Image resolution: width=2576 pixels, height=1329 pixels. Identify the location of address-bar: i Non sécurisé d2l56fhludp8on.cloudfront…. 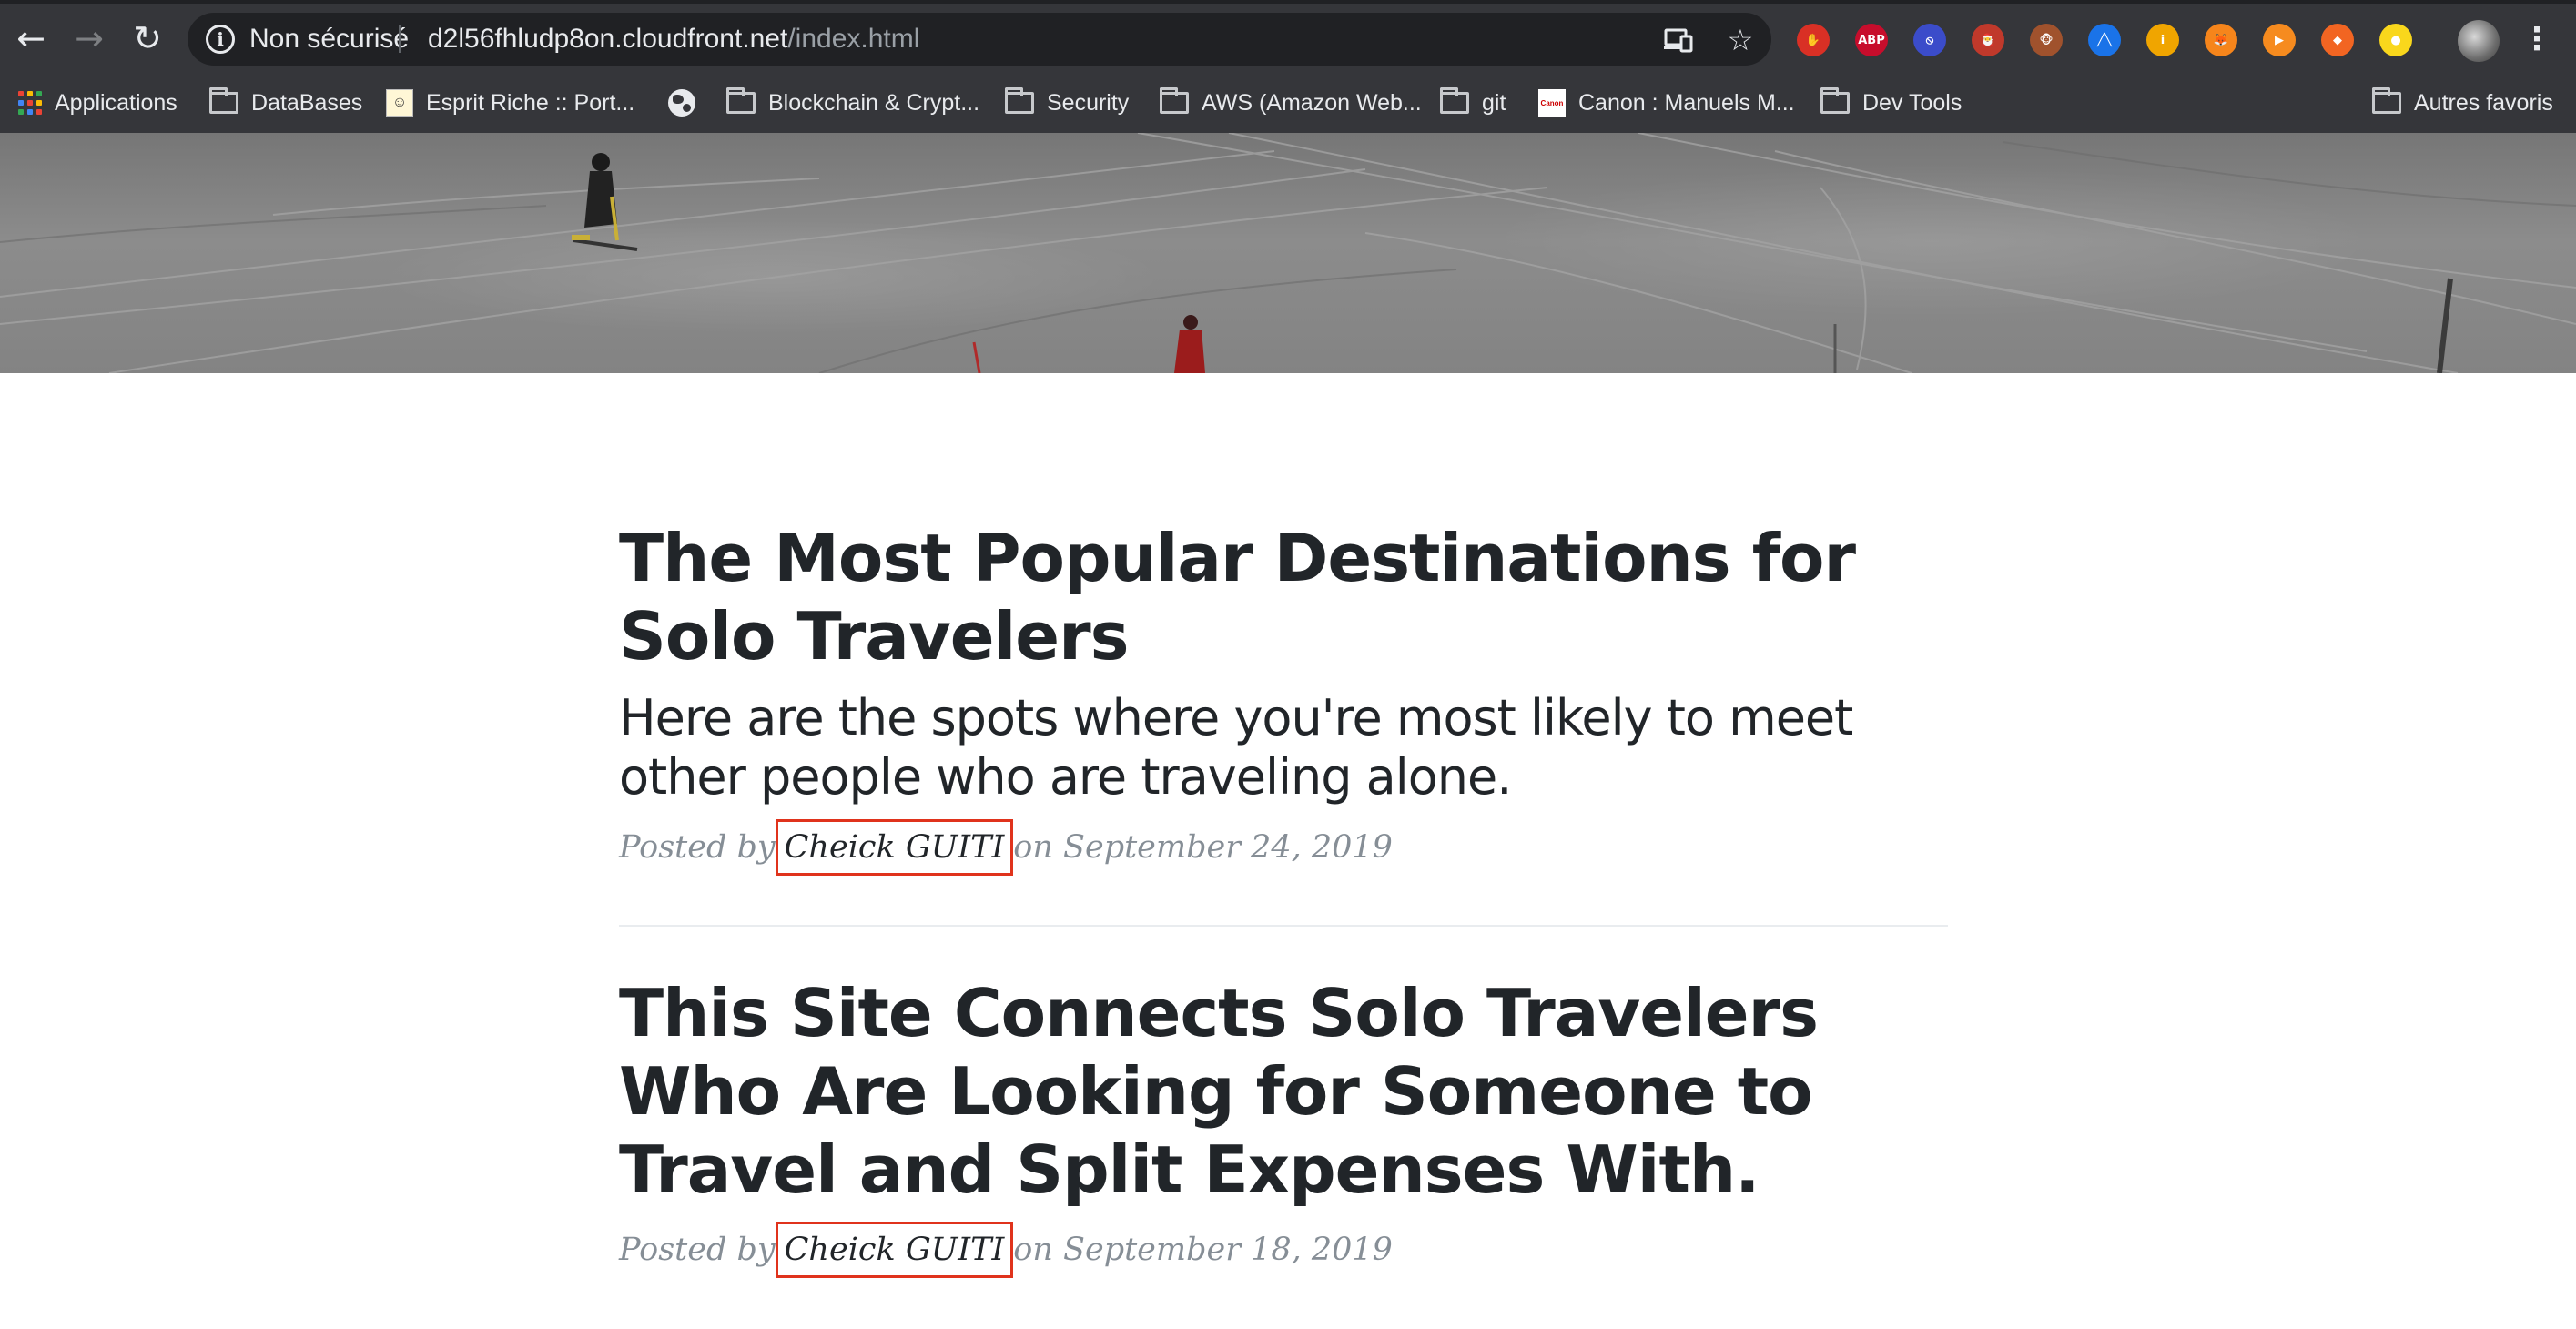
(979, 39).